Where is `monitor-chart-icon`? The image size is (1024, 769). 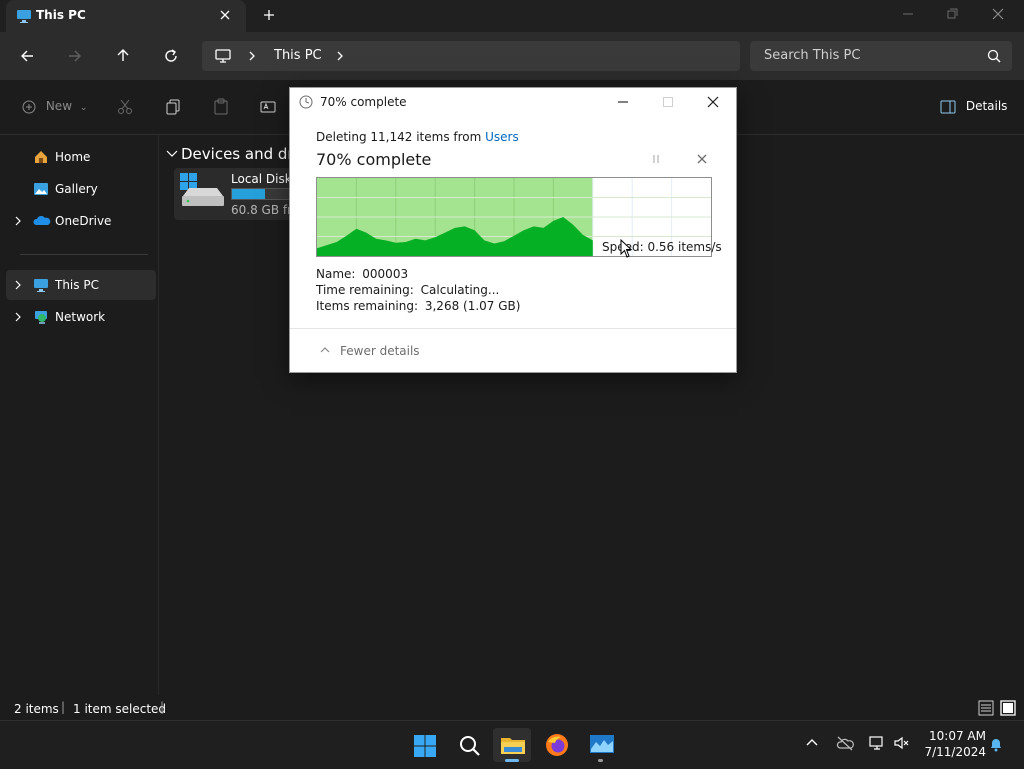
monitor-chart-icon is located at coordinates (602, 744).